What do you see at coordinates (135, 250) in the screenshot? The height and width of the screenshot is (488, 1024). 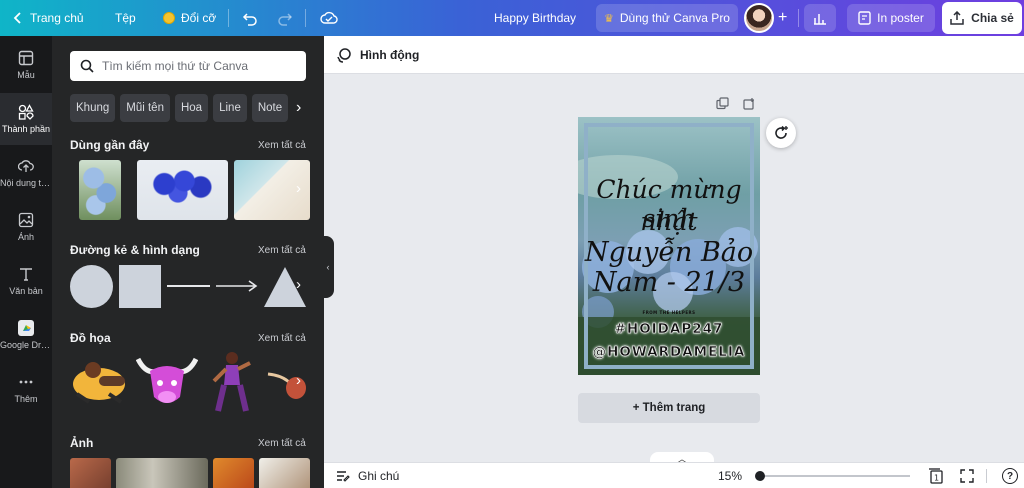 I see `section-title-shapes: Đường kẻ & hình dạng` at bounding box center [135, 250].